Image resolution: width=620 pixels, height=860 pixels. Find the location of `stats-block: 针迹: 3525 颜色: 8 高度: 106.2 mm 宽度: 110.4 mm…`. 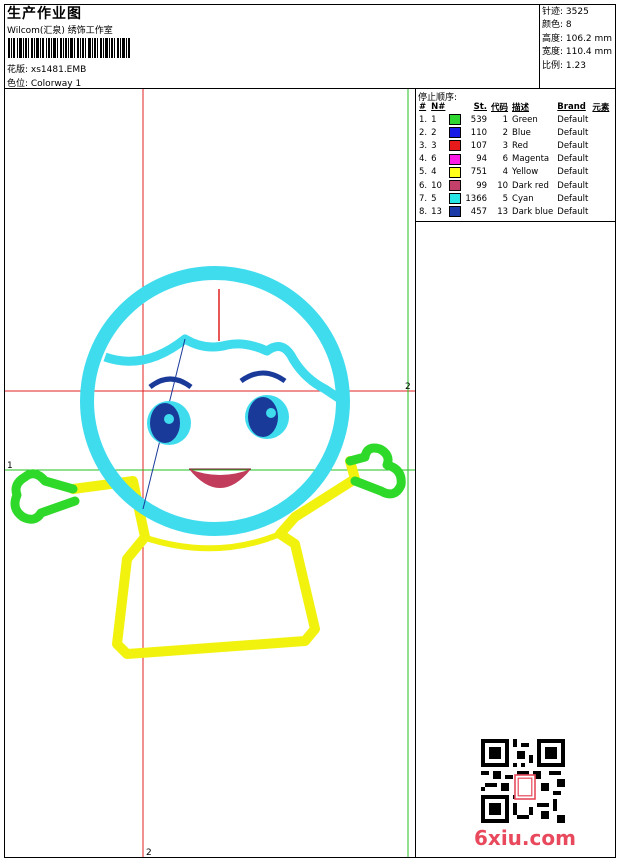

stats-block: 针迹: 3525 颜色: 8 高度: 106.2 mm 宽度: 110.4 mm… is located at coordinates (577, 39).